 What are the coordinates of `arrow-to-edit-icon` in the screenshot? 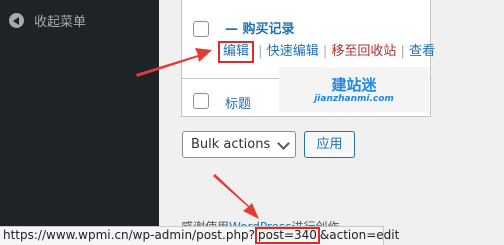 It's located at (174, 62).